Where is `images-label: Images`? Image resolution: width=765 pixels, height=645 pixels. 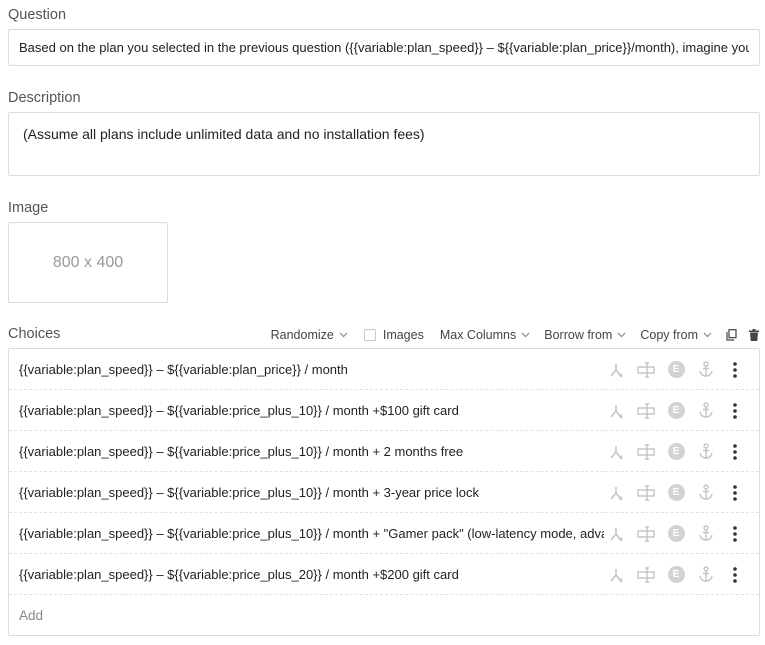
images-label: Images is located at coordinates (403, 335).